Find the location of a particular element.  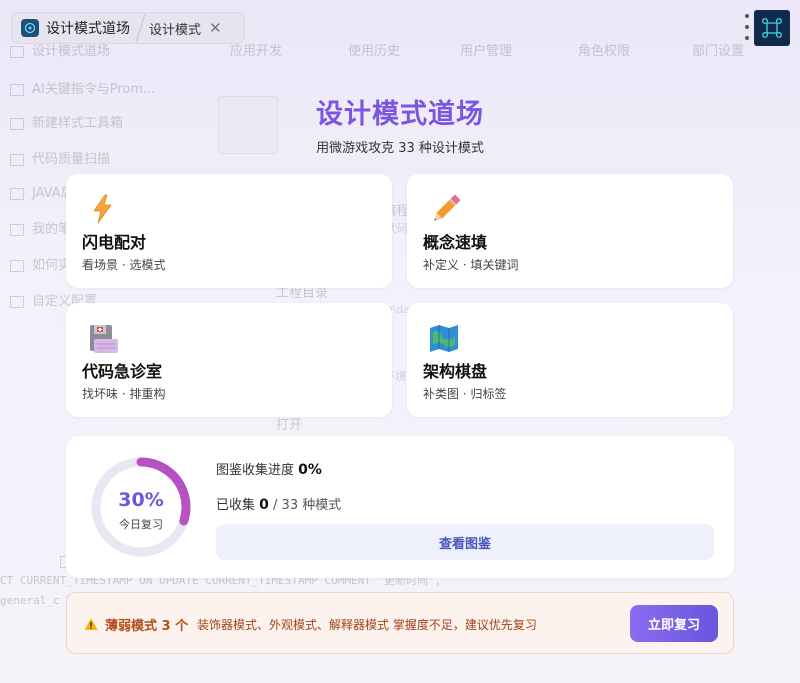

game-card-architecture-board: 架构棋盘 补类图 · 归标签 is located at coordinates (570, 360).